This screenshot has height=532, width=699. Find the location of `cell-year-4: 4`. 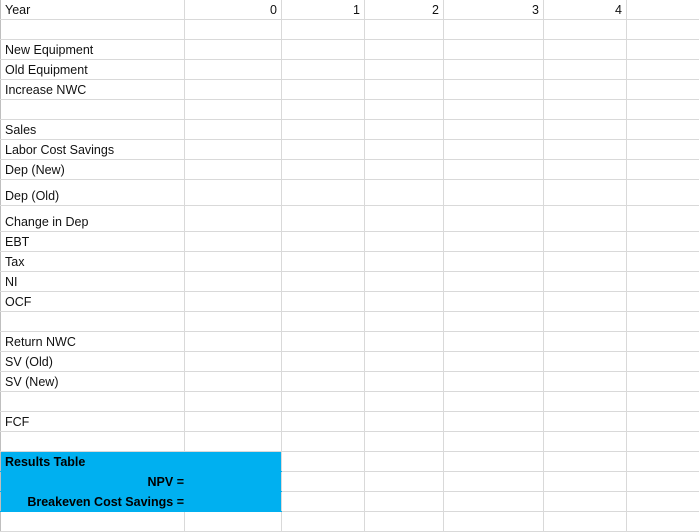

cell-year-4: 4 is located at coordinates (585, 10).